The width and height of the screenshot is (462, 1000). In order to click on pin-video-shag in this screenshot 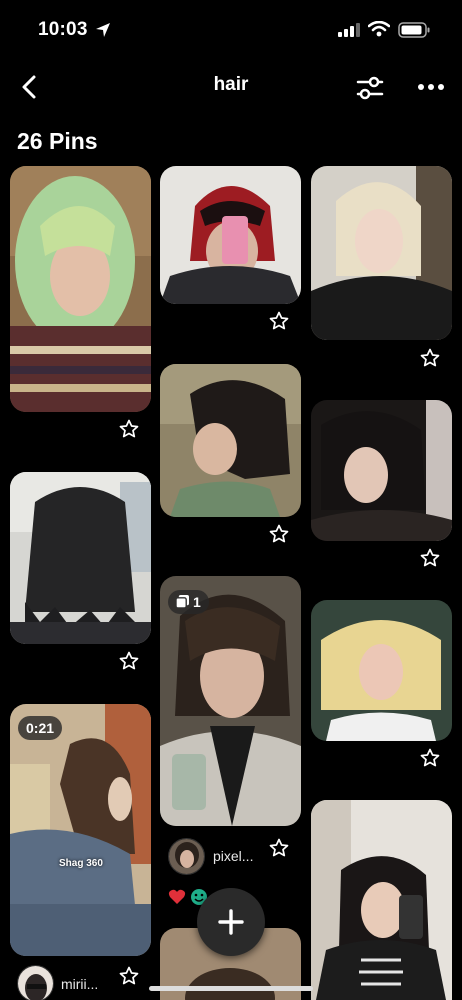, I will do `click(80, 830)`.